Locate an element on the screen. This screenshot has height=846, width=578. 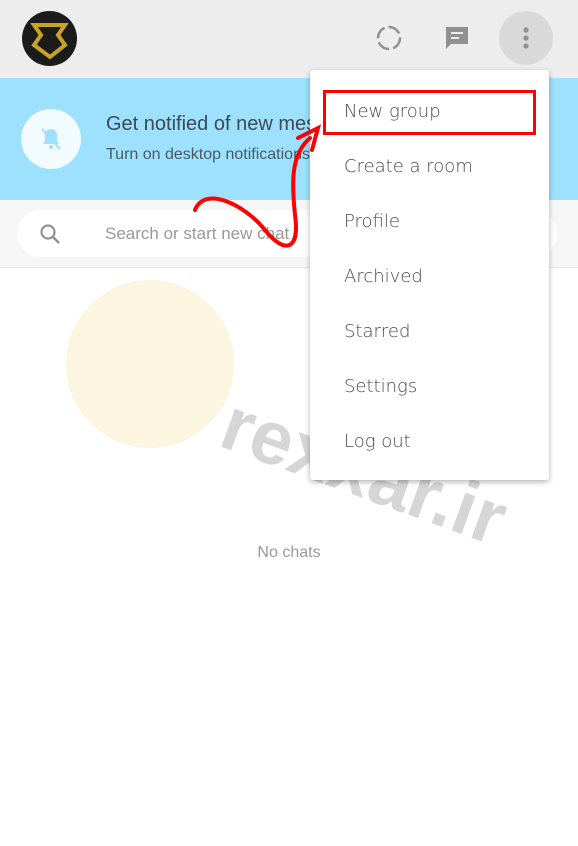
annotation-arrow is located at coordinates (257, 186).